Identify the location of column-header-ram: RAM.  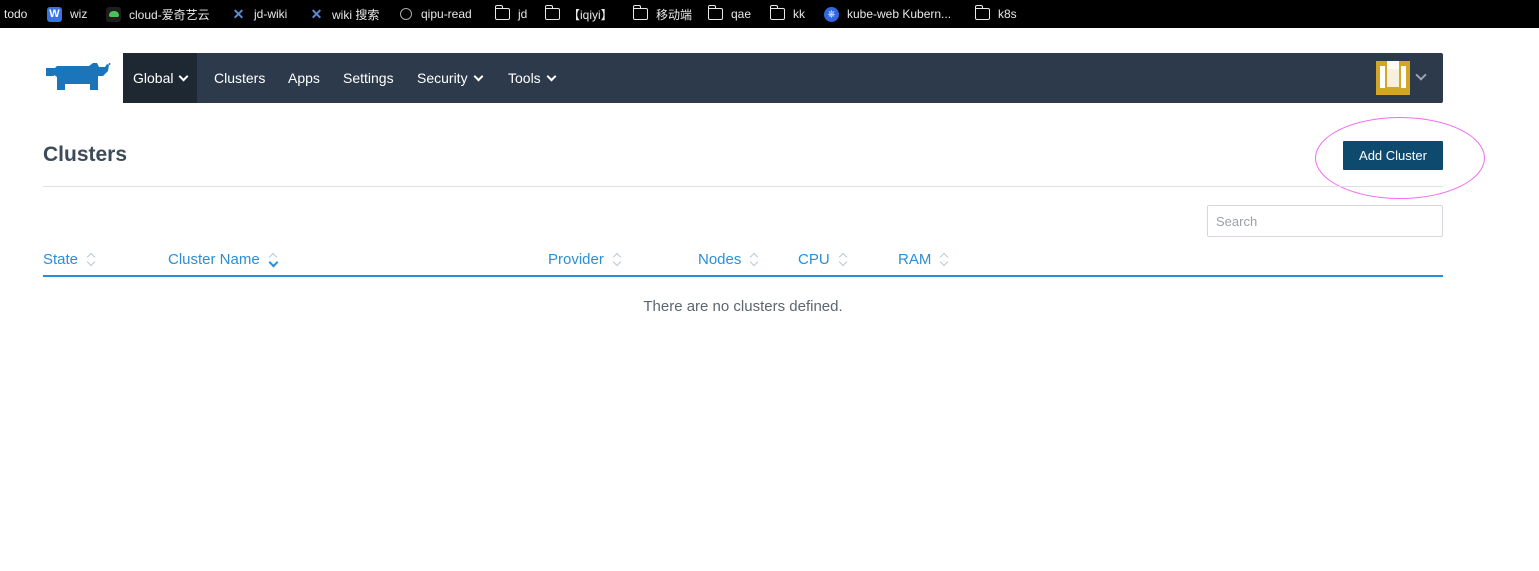
(923, 259).